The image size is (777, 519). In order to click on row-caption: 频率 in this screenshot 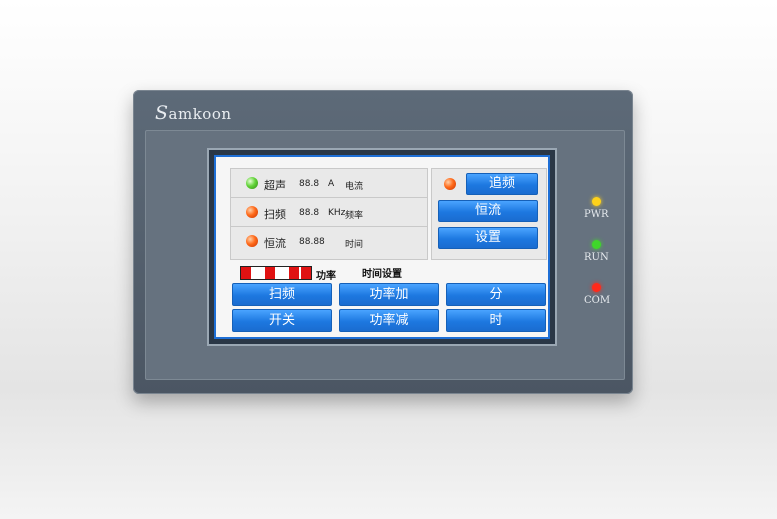, I will do `click(354, 216)`.